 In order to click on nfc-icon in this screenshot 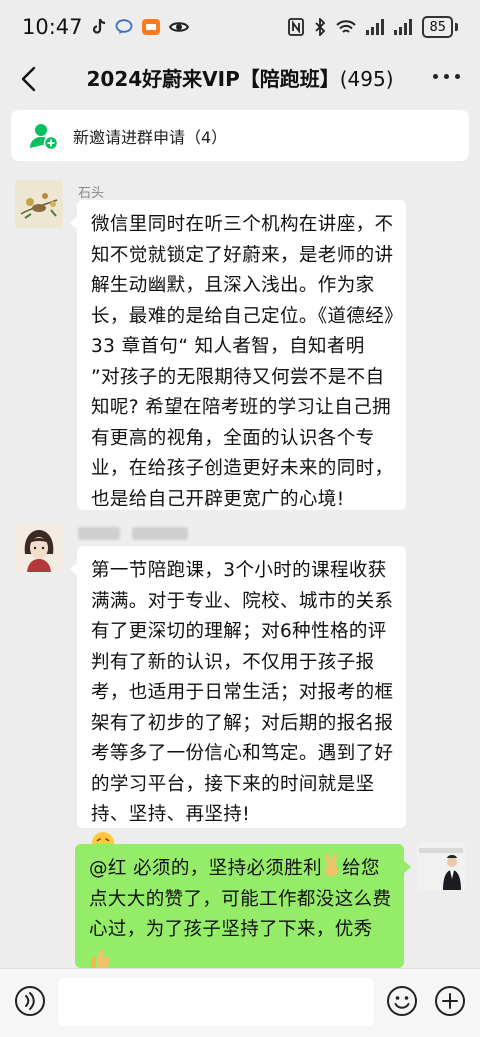, I will do `click(296, 27)`.